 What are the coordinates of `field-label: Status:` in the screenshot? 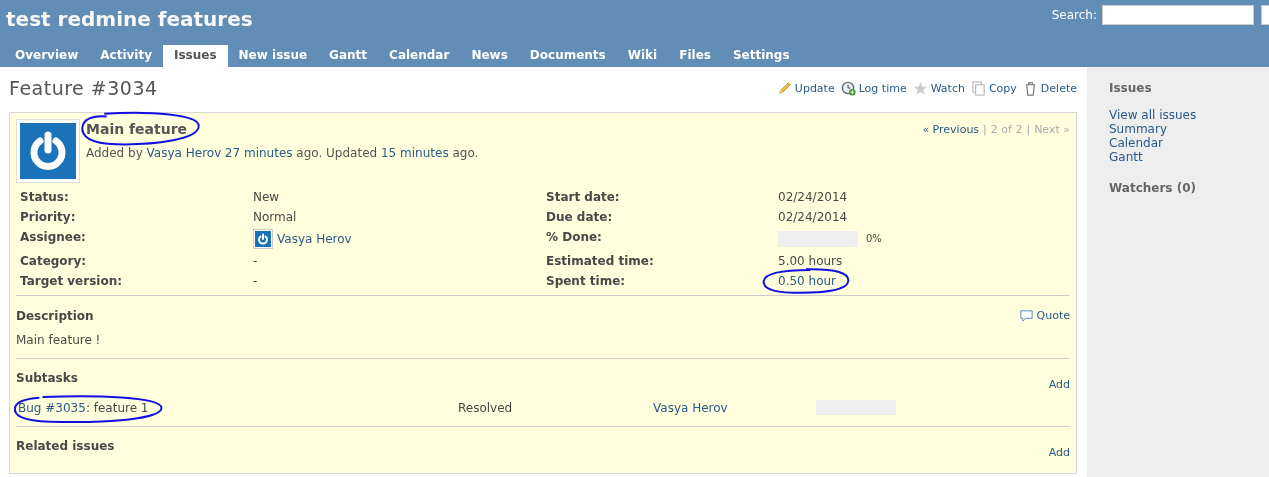 It's located at (45, 197).